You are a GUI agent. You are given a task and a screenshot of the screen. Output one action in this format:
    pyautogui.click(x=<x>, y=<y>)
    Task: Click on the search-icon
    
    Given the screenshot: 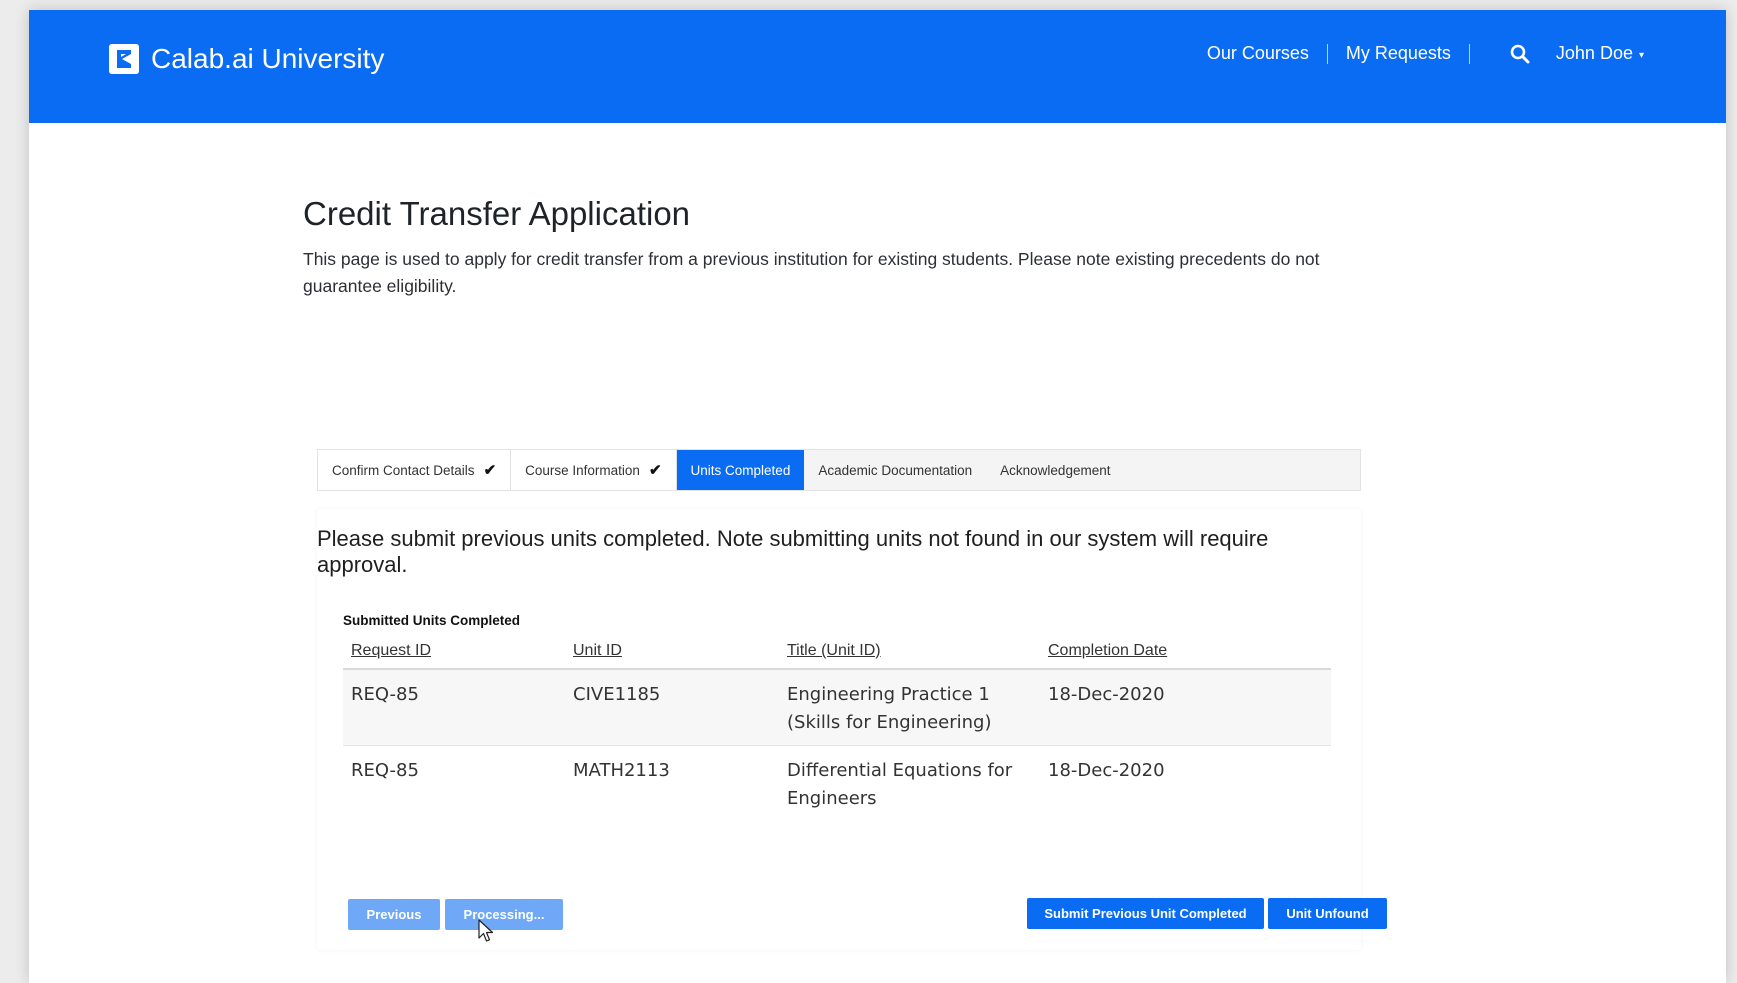 What is the action you would take?
    pyautogui.click(x=1520, y=54)
    